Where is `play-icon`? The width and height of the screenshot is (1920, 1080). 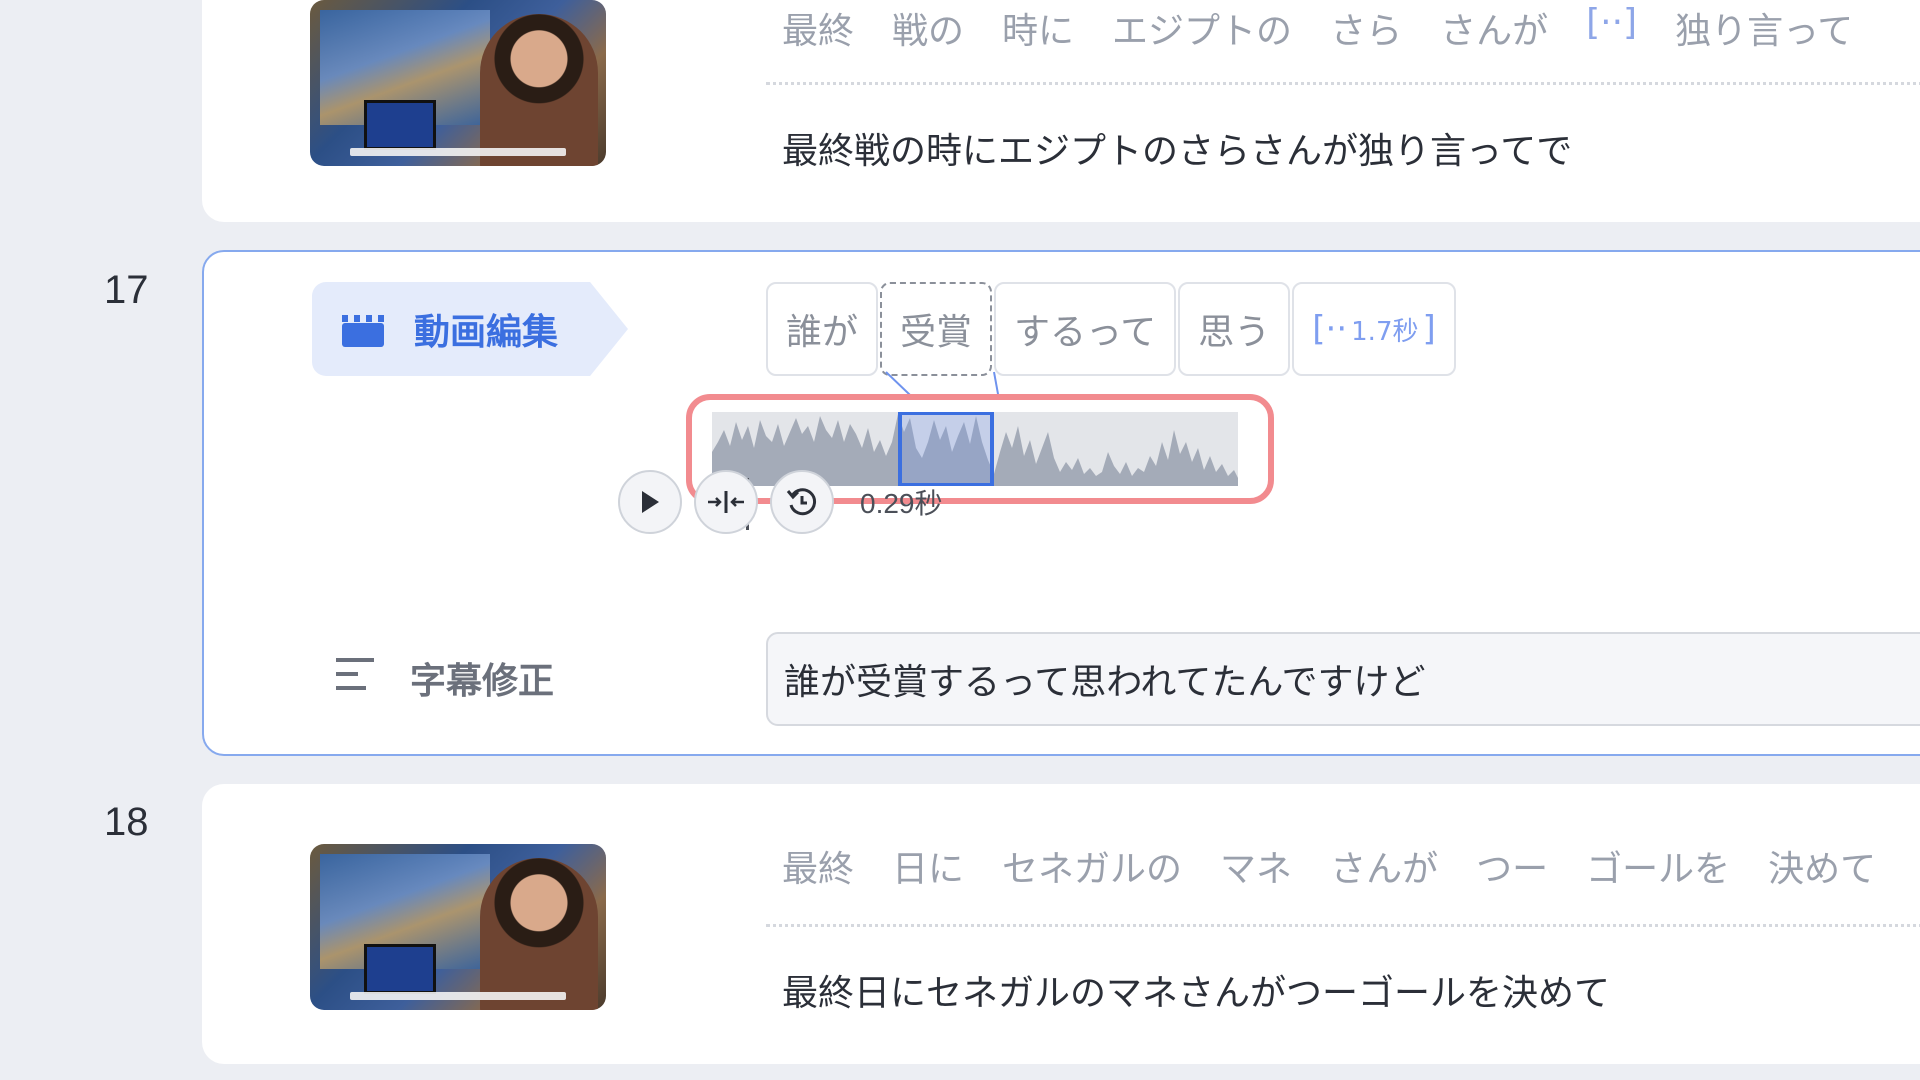
play-icon is located at coordinates (650, 502).